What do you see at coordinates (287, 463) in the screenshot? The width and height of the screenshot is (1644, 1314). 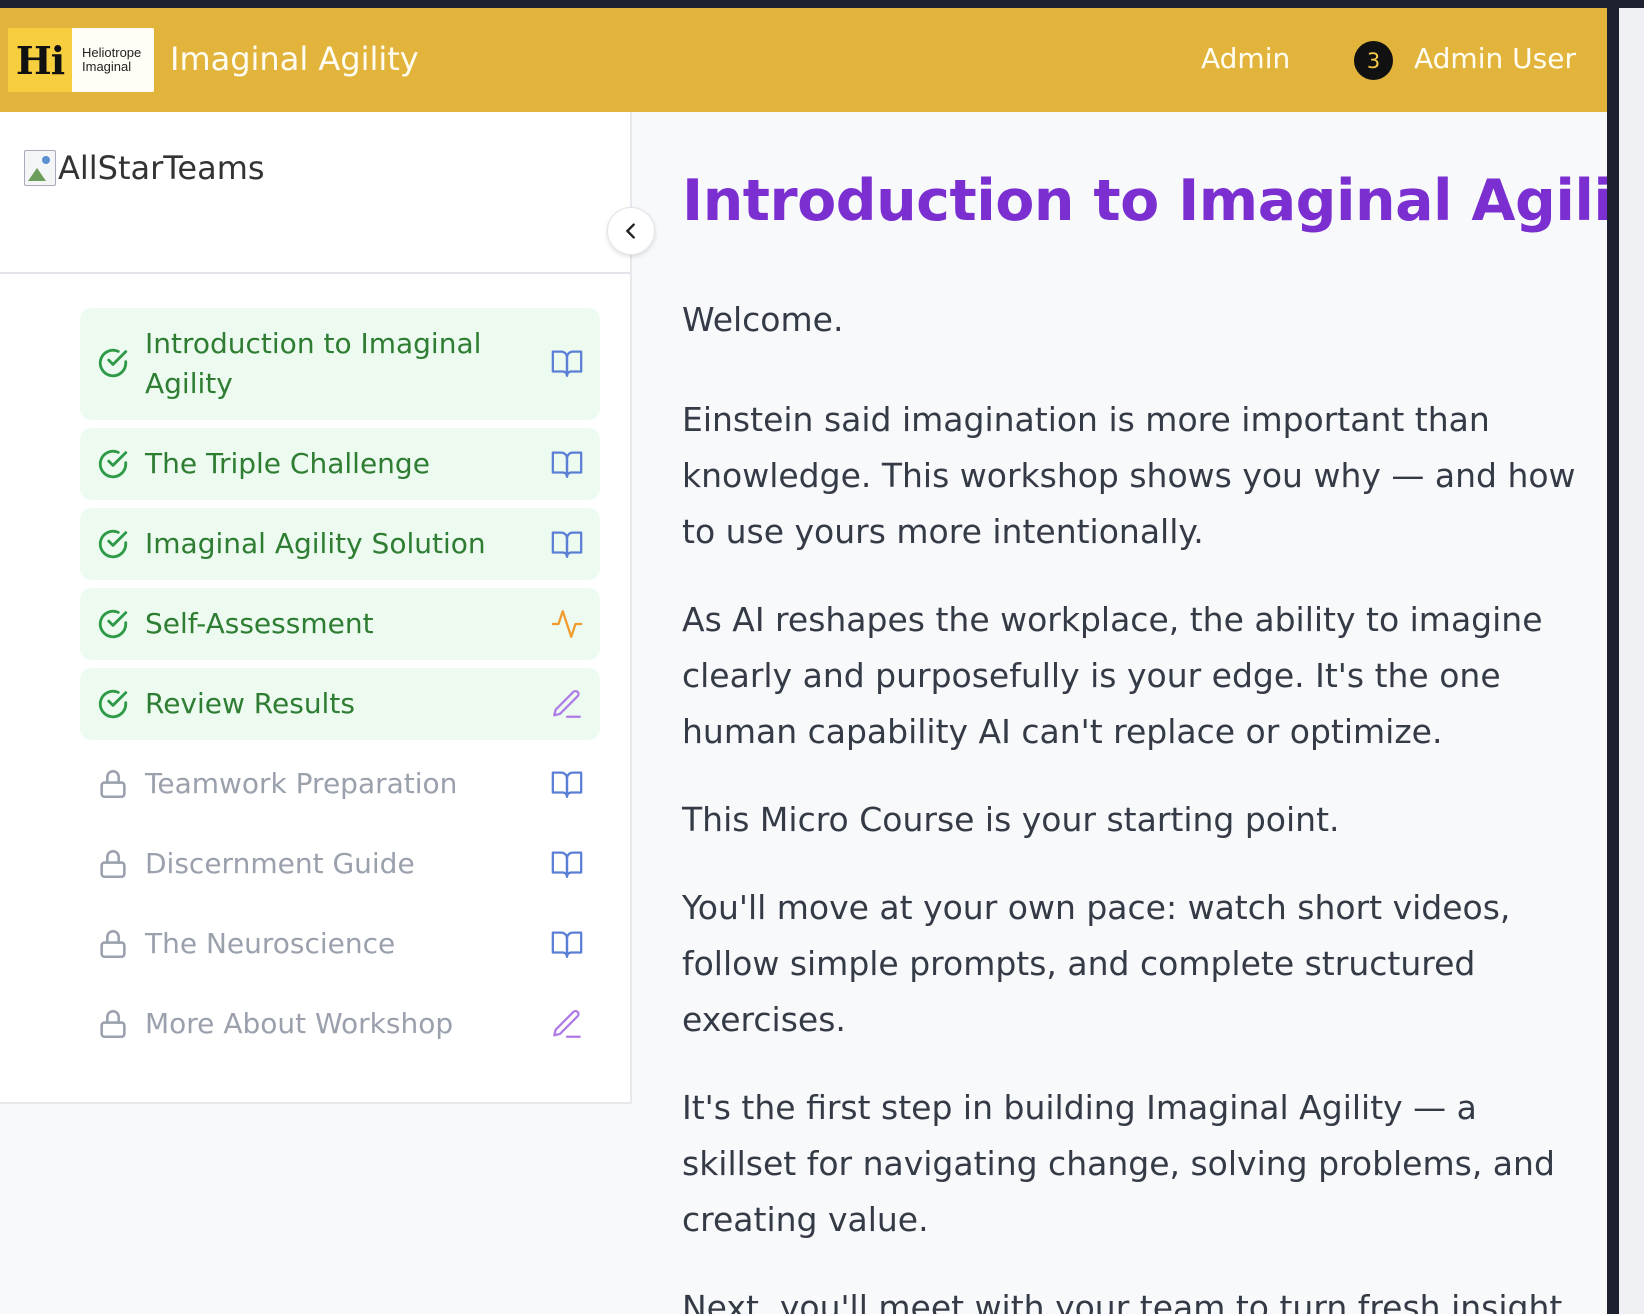 I see `nav-item-label: The Triple Challenge` at bounding box center [287, 463].